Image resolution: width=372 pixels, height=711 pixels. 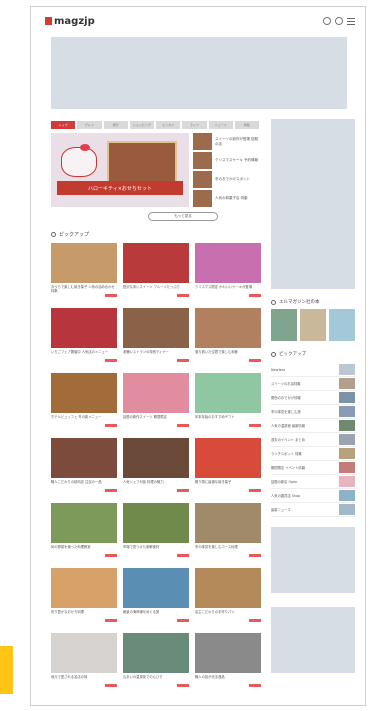 What do you see at coordinates (313, 384) in the screenshot?
I see `pickup-item: スイーツのお店特集` at bounding box center [313, 384].